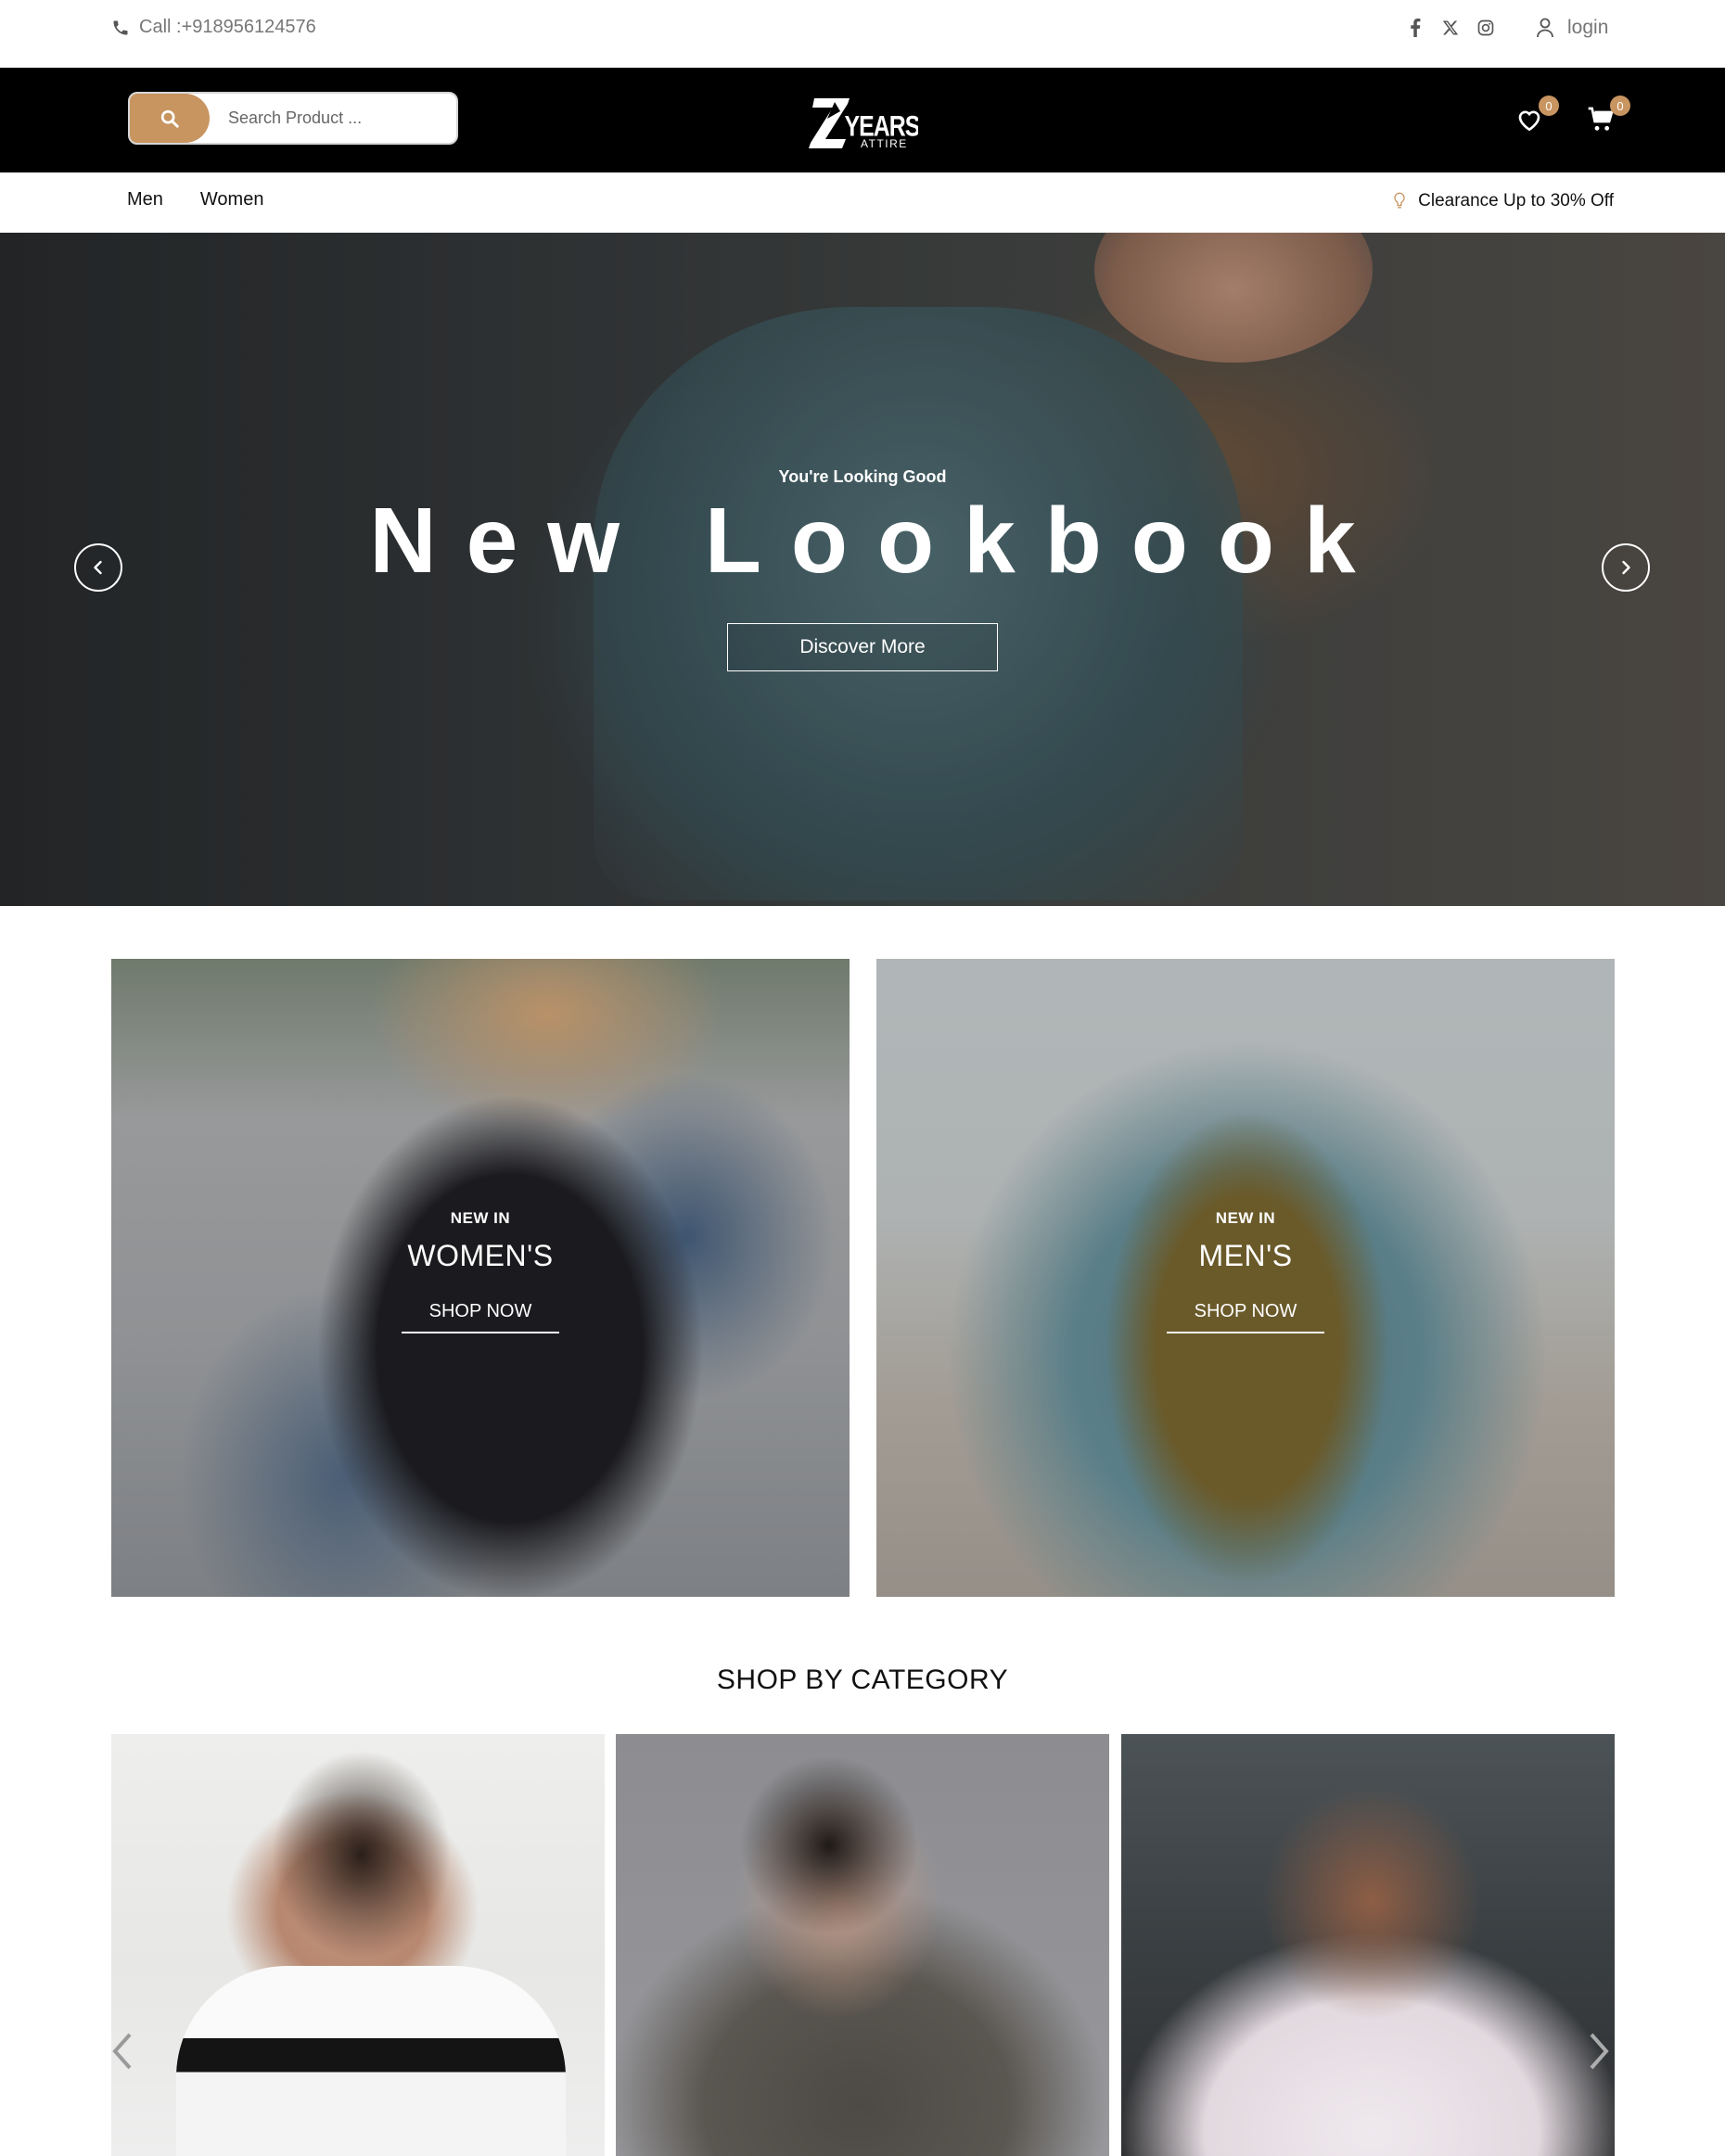 Image resolution: width=1725 pixels, height=2156 pixels. What do you see at coordinates (862, 476) in the screenshot?
I see `hero-eyebrow: You're Looking Good` at bounding box center [862, 476].